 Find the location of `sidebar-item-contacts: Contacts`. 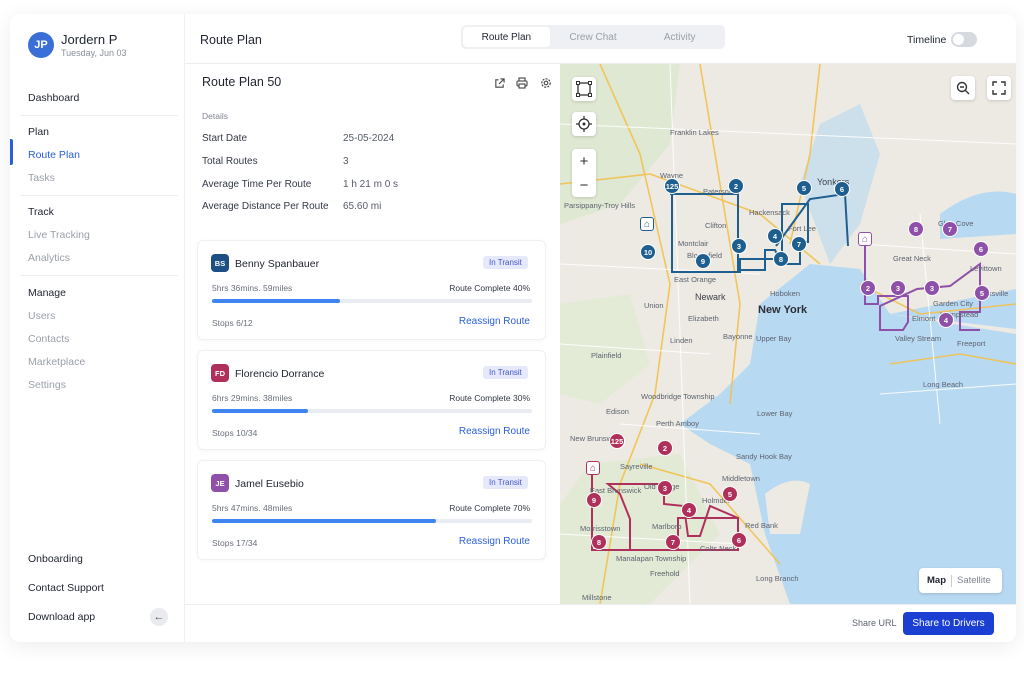

sidebar-item-contacts: Contacts is located at coordinates (48, 339).